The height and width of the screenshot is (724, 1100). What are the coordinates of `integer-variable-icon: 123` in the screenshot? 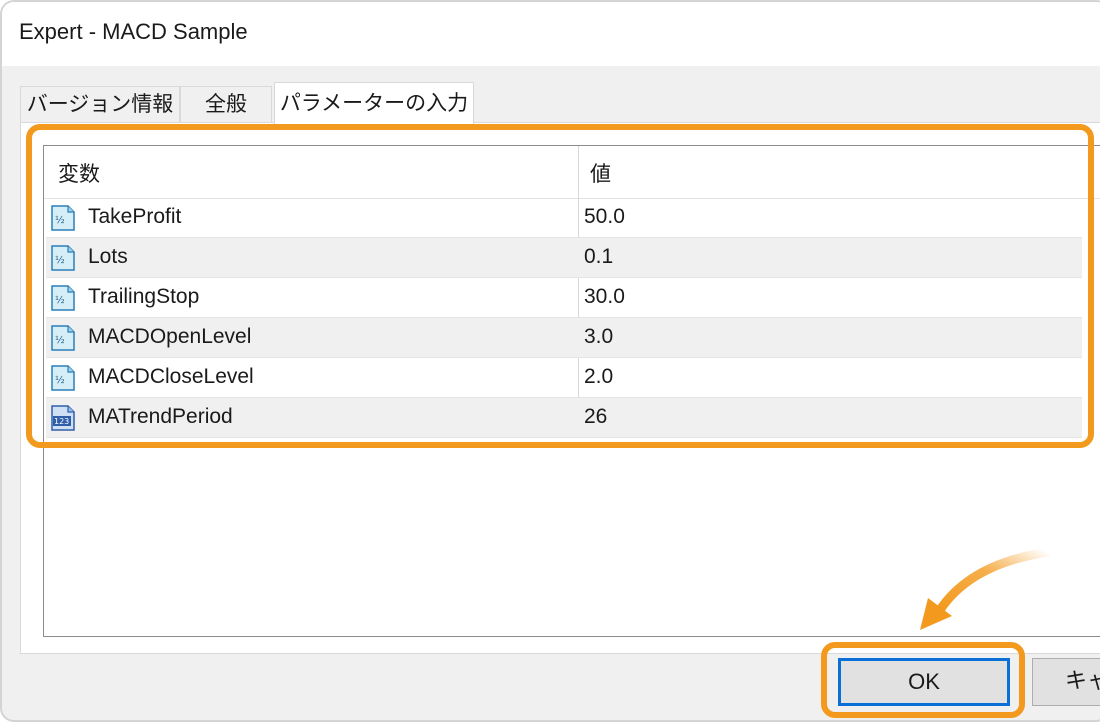 It's located at (63, 418).